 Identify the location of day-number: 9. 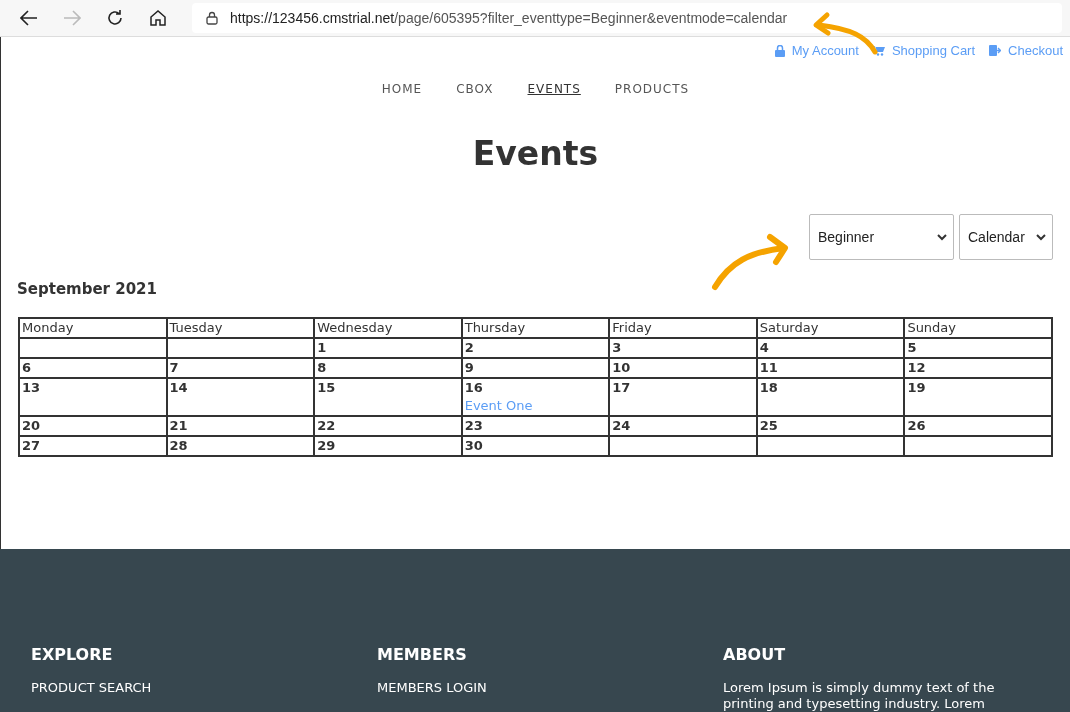
(469, 368).